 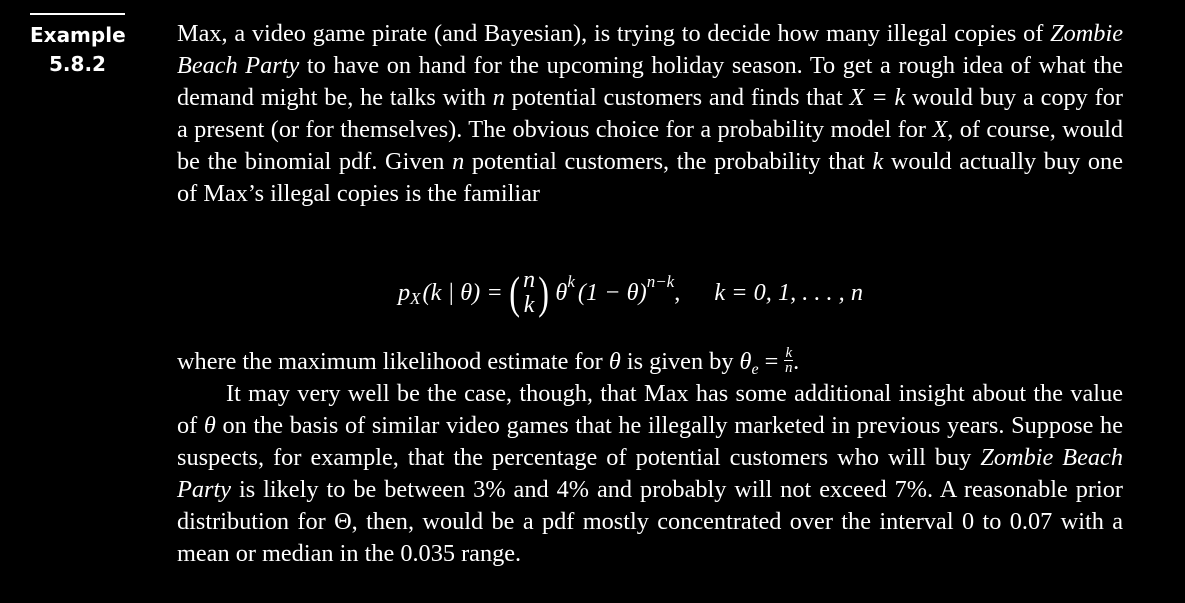 I want to click on eq-exp2: n−k, so click(x=660, y=281).